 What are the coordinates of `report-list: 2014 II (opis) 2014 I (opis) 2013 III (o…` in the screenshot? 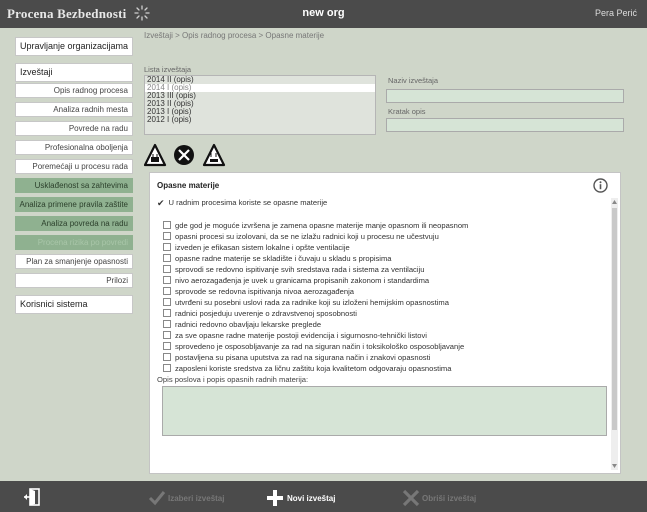 It's located at (260, 105).